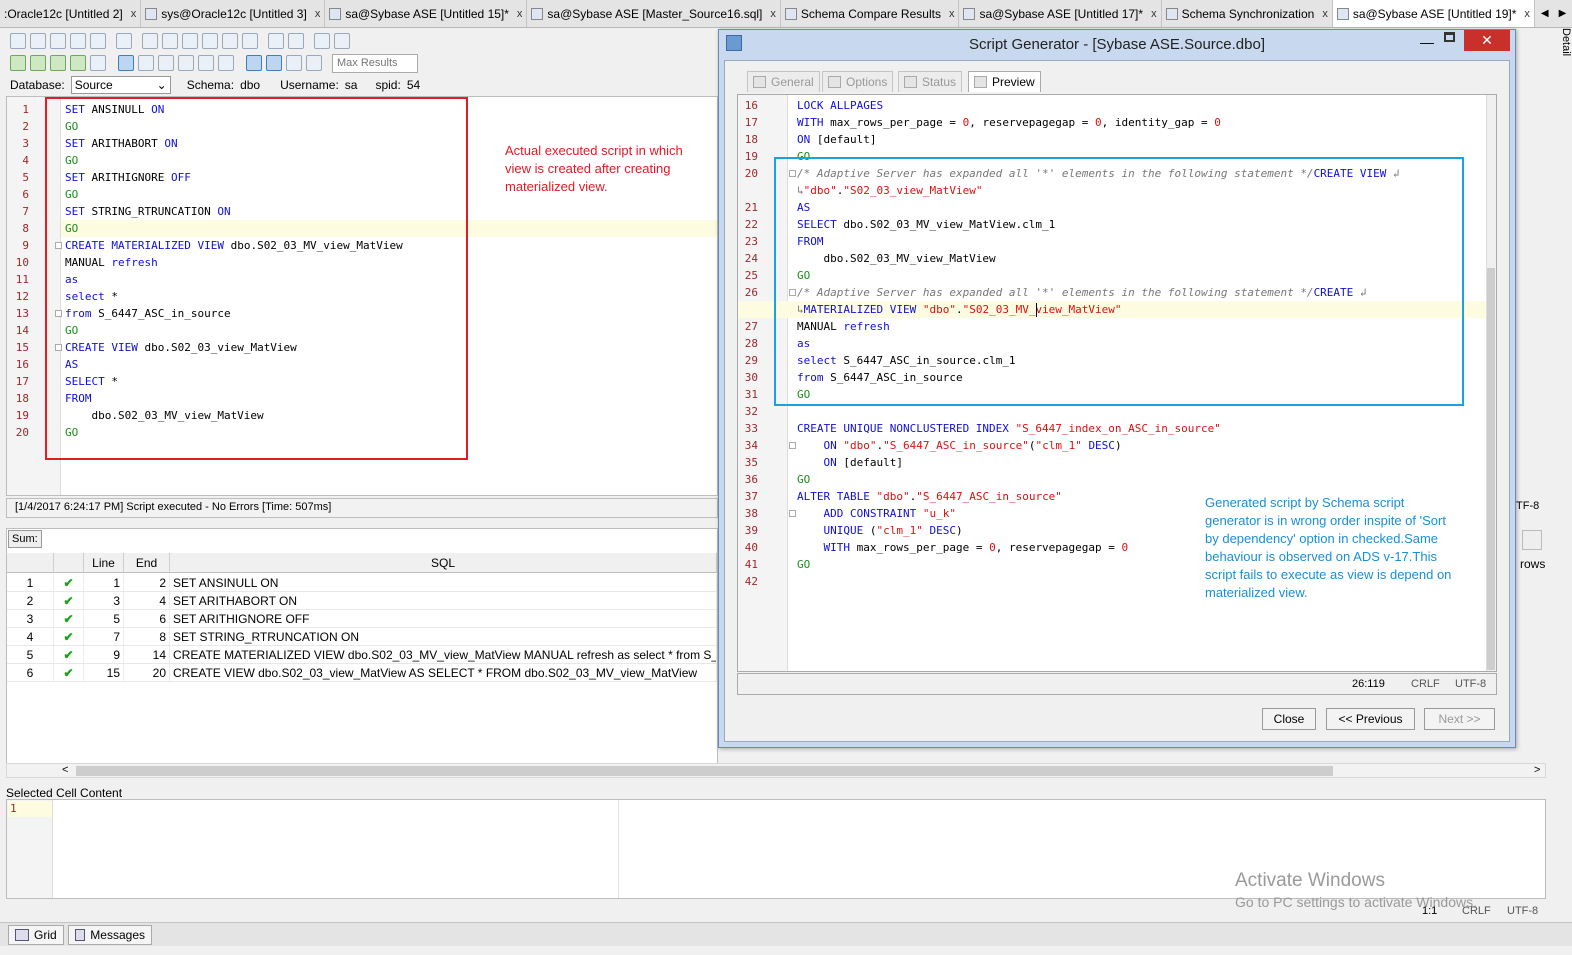 Image resolution: width=1572 pixels, height=955 pixels. I want to click on grid-tab: Grid, so click(36, 935).